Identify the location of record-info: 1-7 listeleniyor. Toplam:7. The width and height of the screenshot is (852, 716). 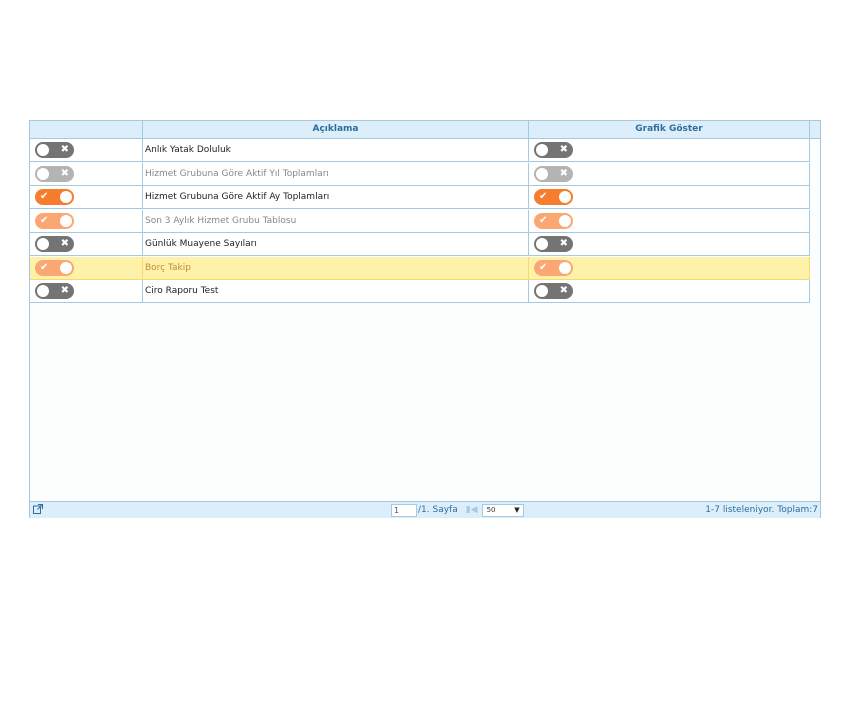
(761, 510).